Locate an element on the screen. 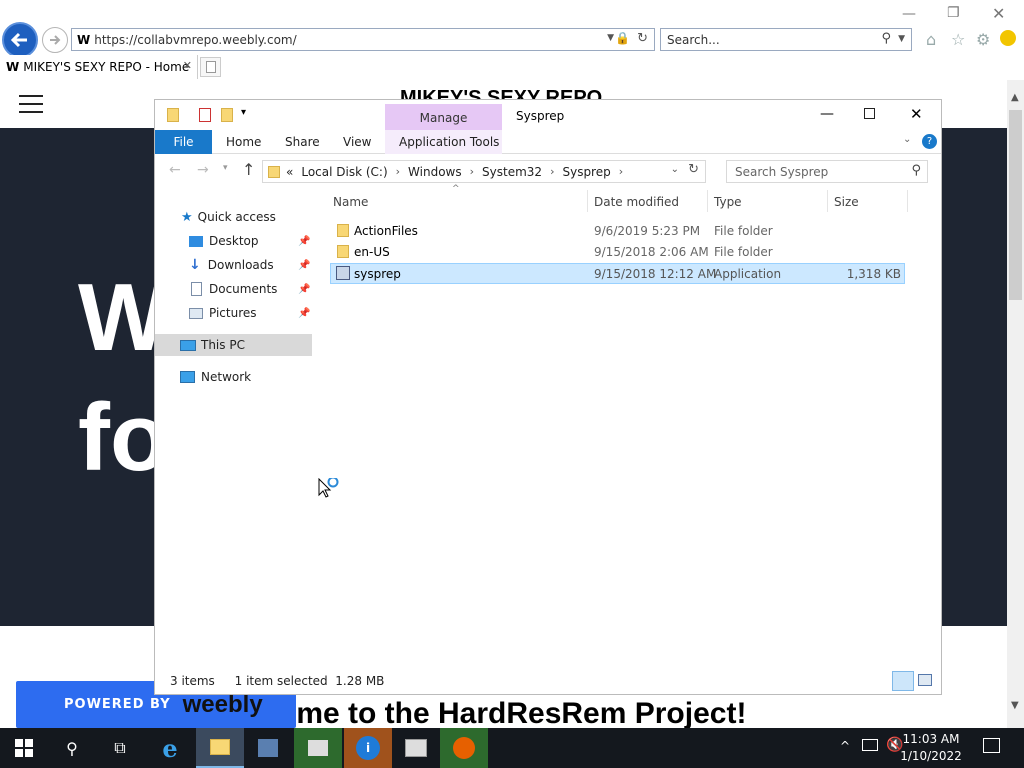 The image size is (1024, 768). explorer-search-input: Search Sysprep is located at coordinates (781, 172).